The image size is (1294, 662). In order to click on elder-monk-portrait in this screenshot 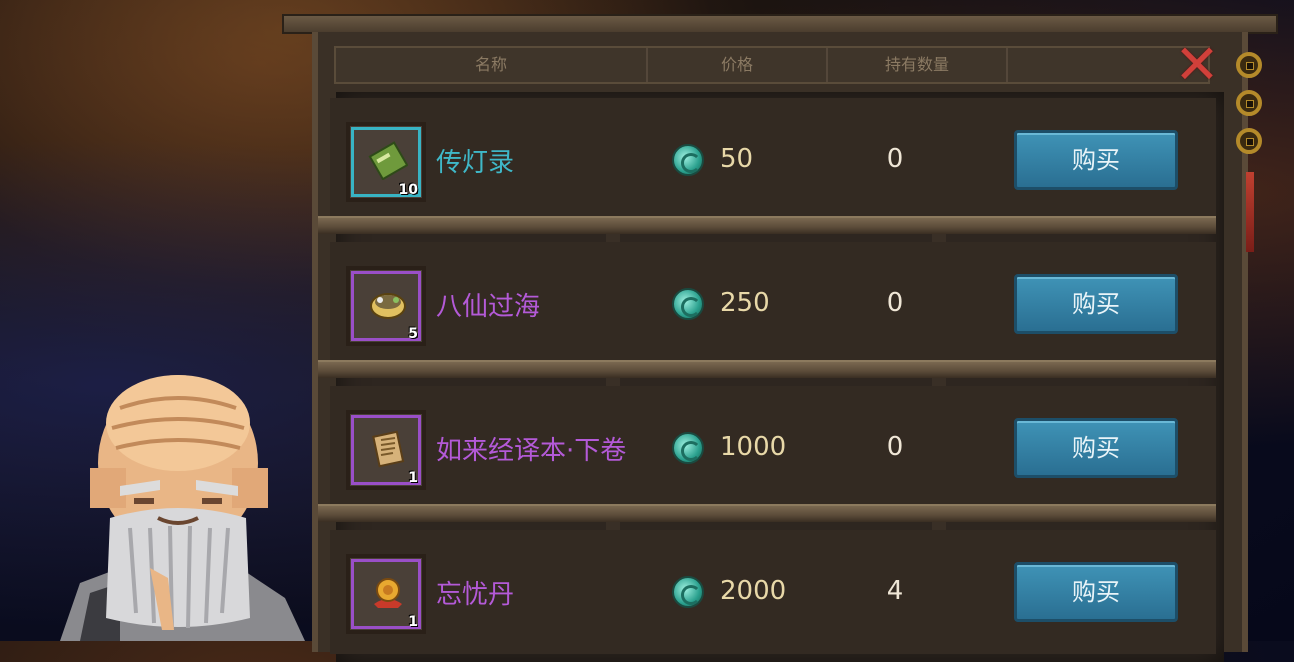, I will do `click(182, 508)`.